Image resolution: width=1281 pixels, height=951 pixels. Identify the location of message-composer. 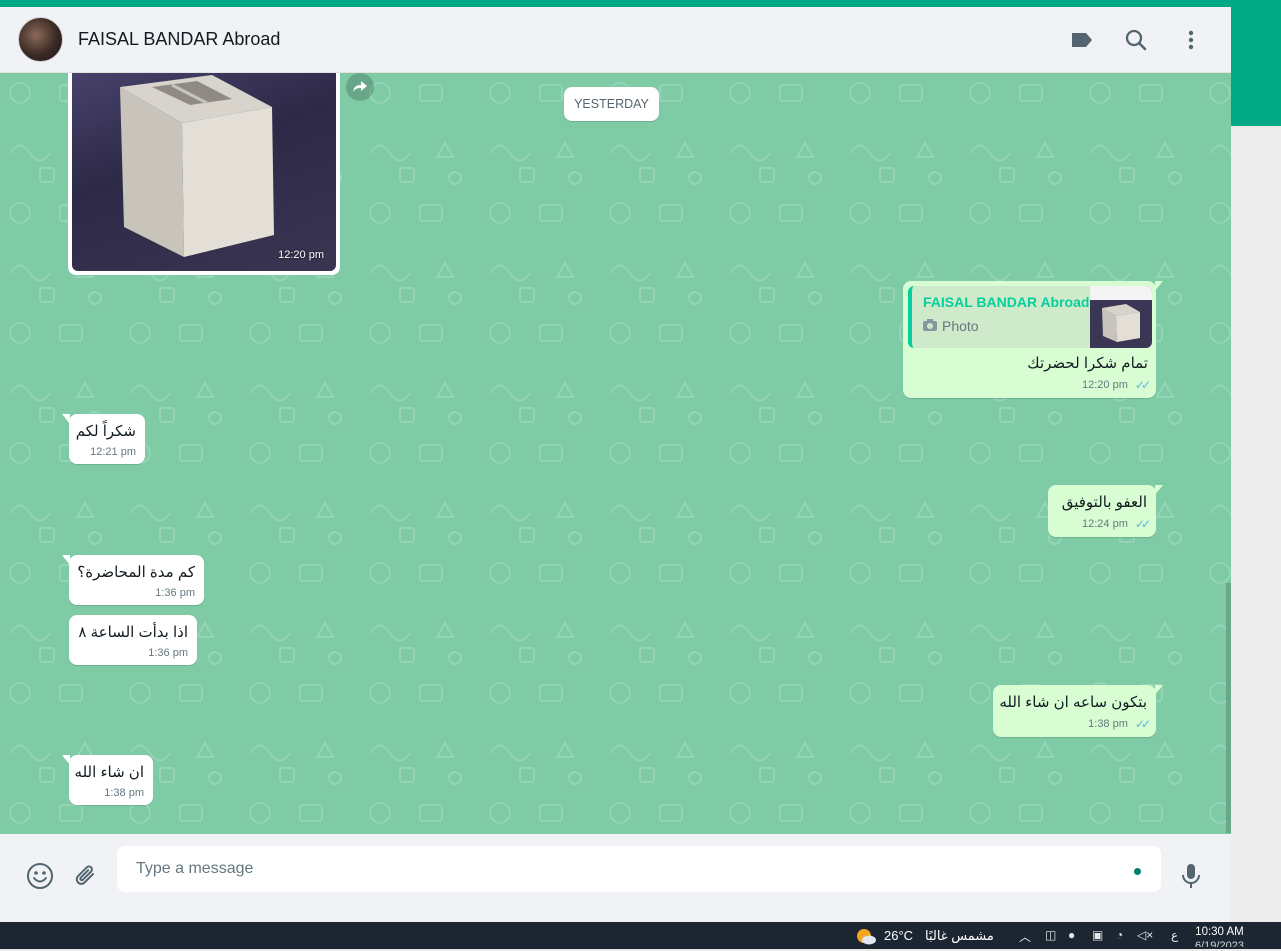
(615, 878).